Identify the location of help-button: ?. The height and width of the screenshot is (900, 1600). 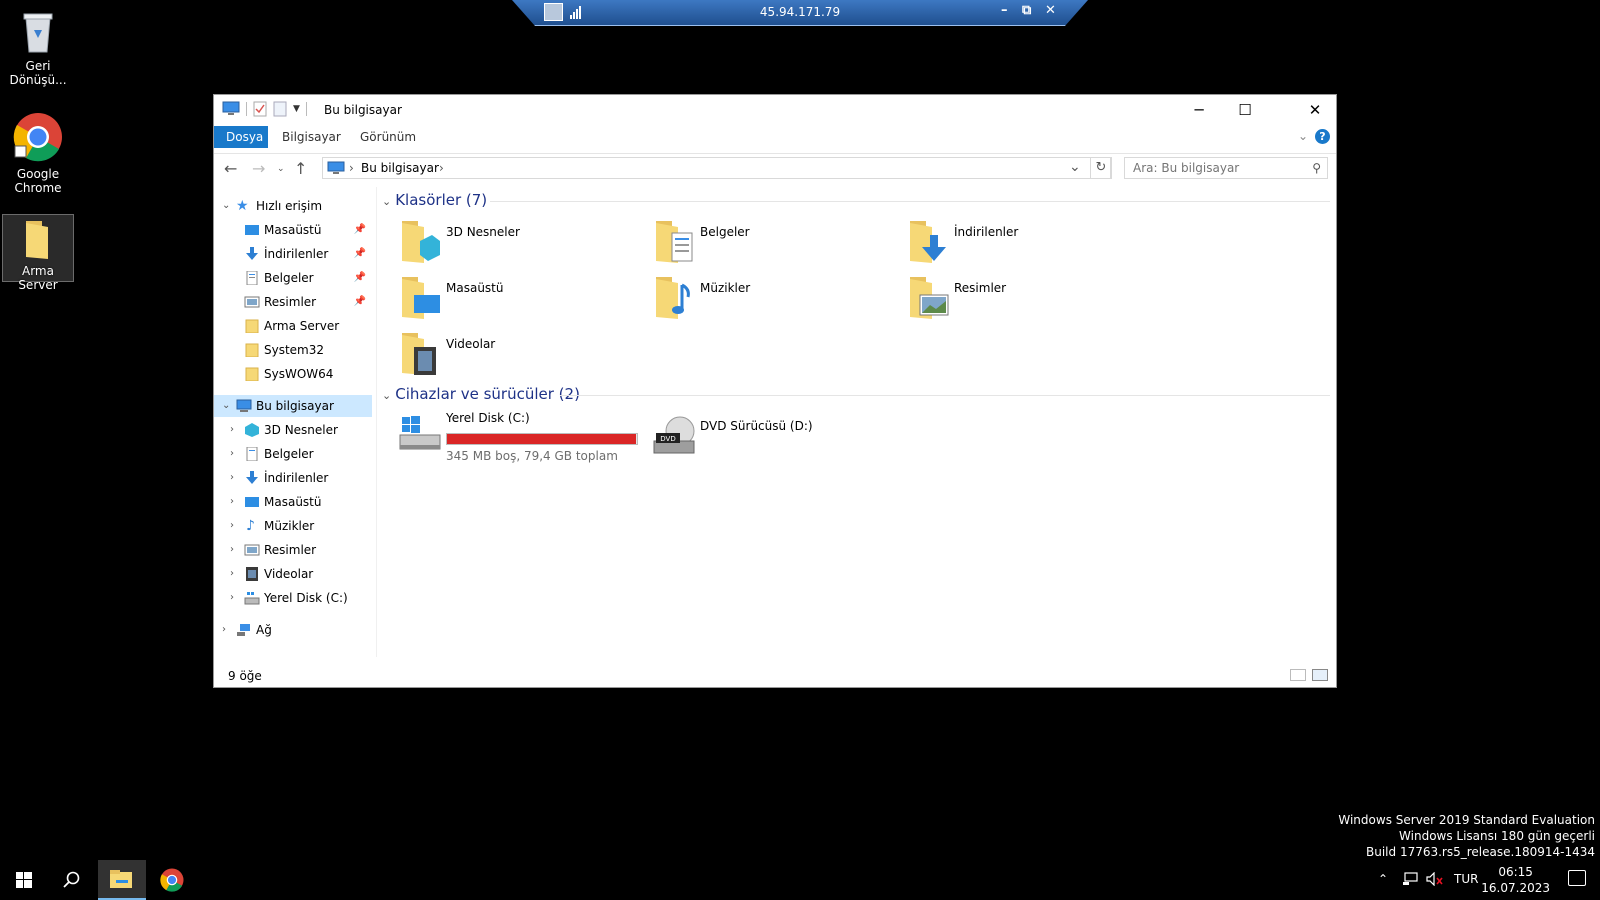
(1322, 136).